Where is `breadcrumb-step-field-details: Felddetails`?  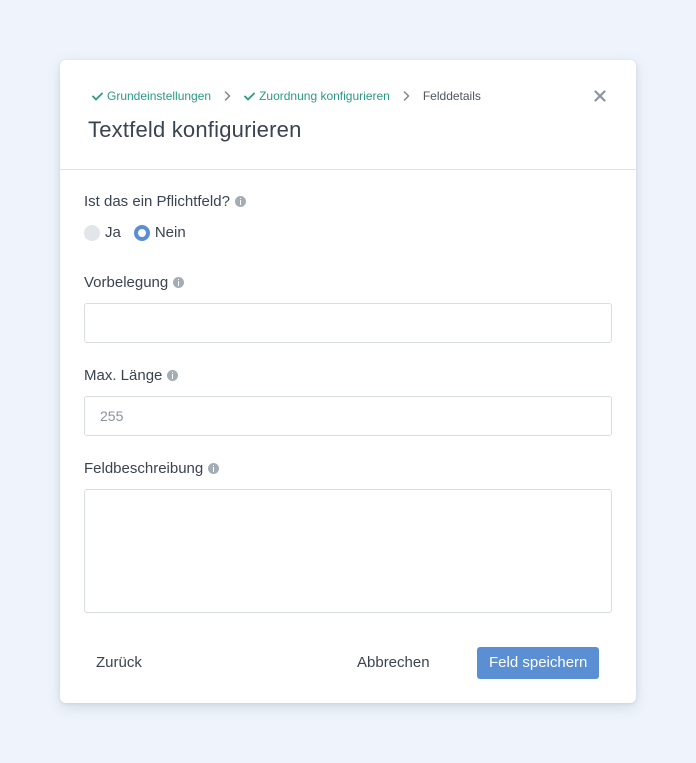
breadcrumb-step-field-details: Felddetails is located at coordinates (452, 96).